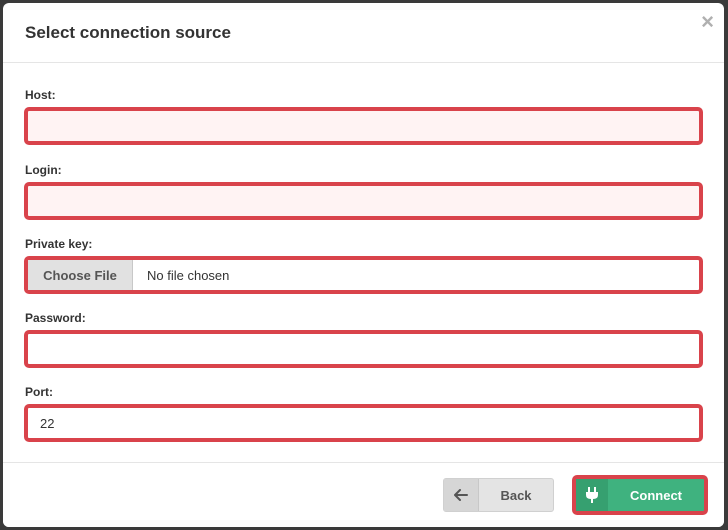 The width and height of the screenshot is (728, 530). What do you see at coordinates (128, 32) in the screenshot?
I see `dialog-title: Select connection source` at bounding box center [128, 32].